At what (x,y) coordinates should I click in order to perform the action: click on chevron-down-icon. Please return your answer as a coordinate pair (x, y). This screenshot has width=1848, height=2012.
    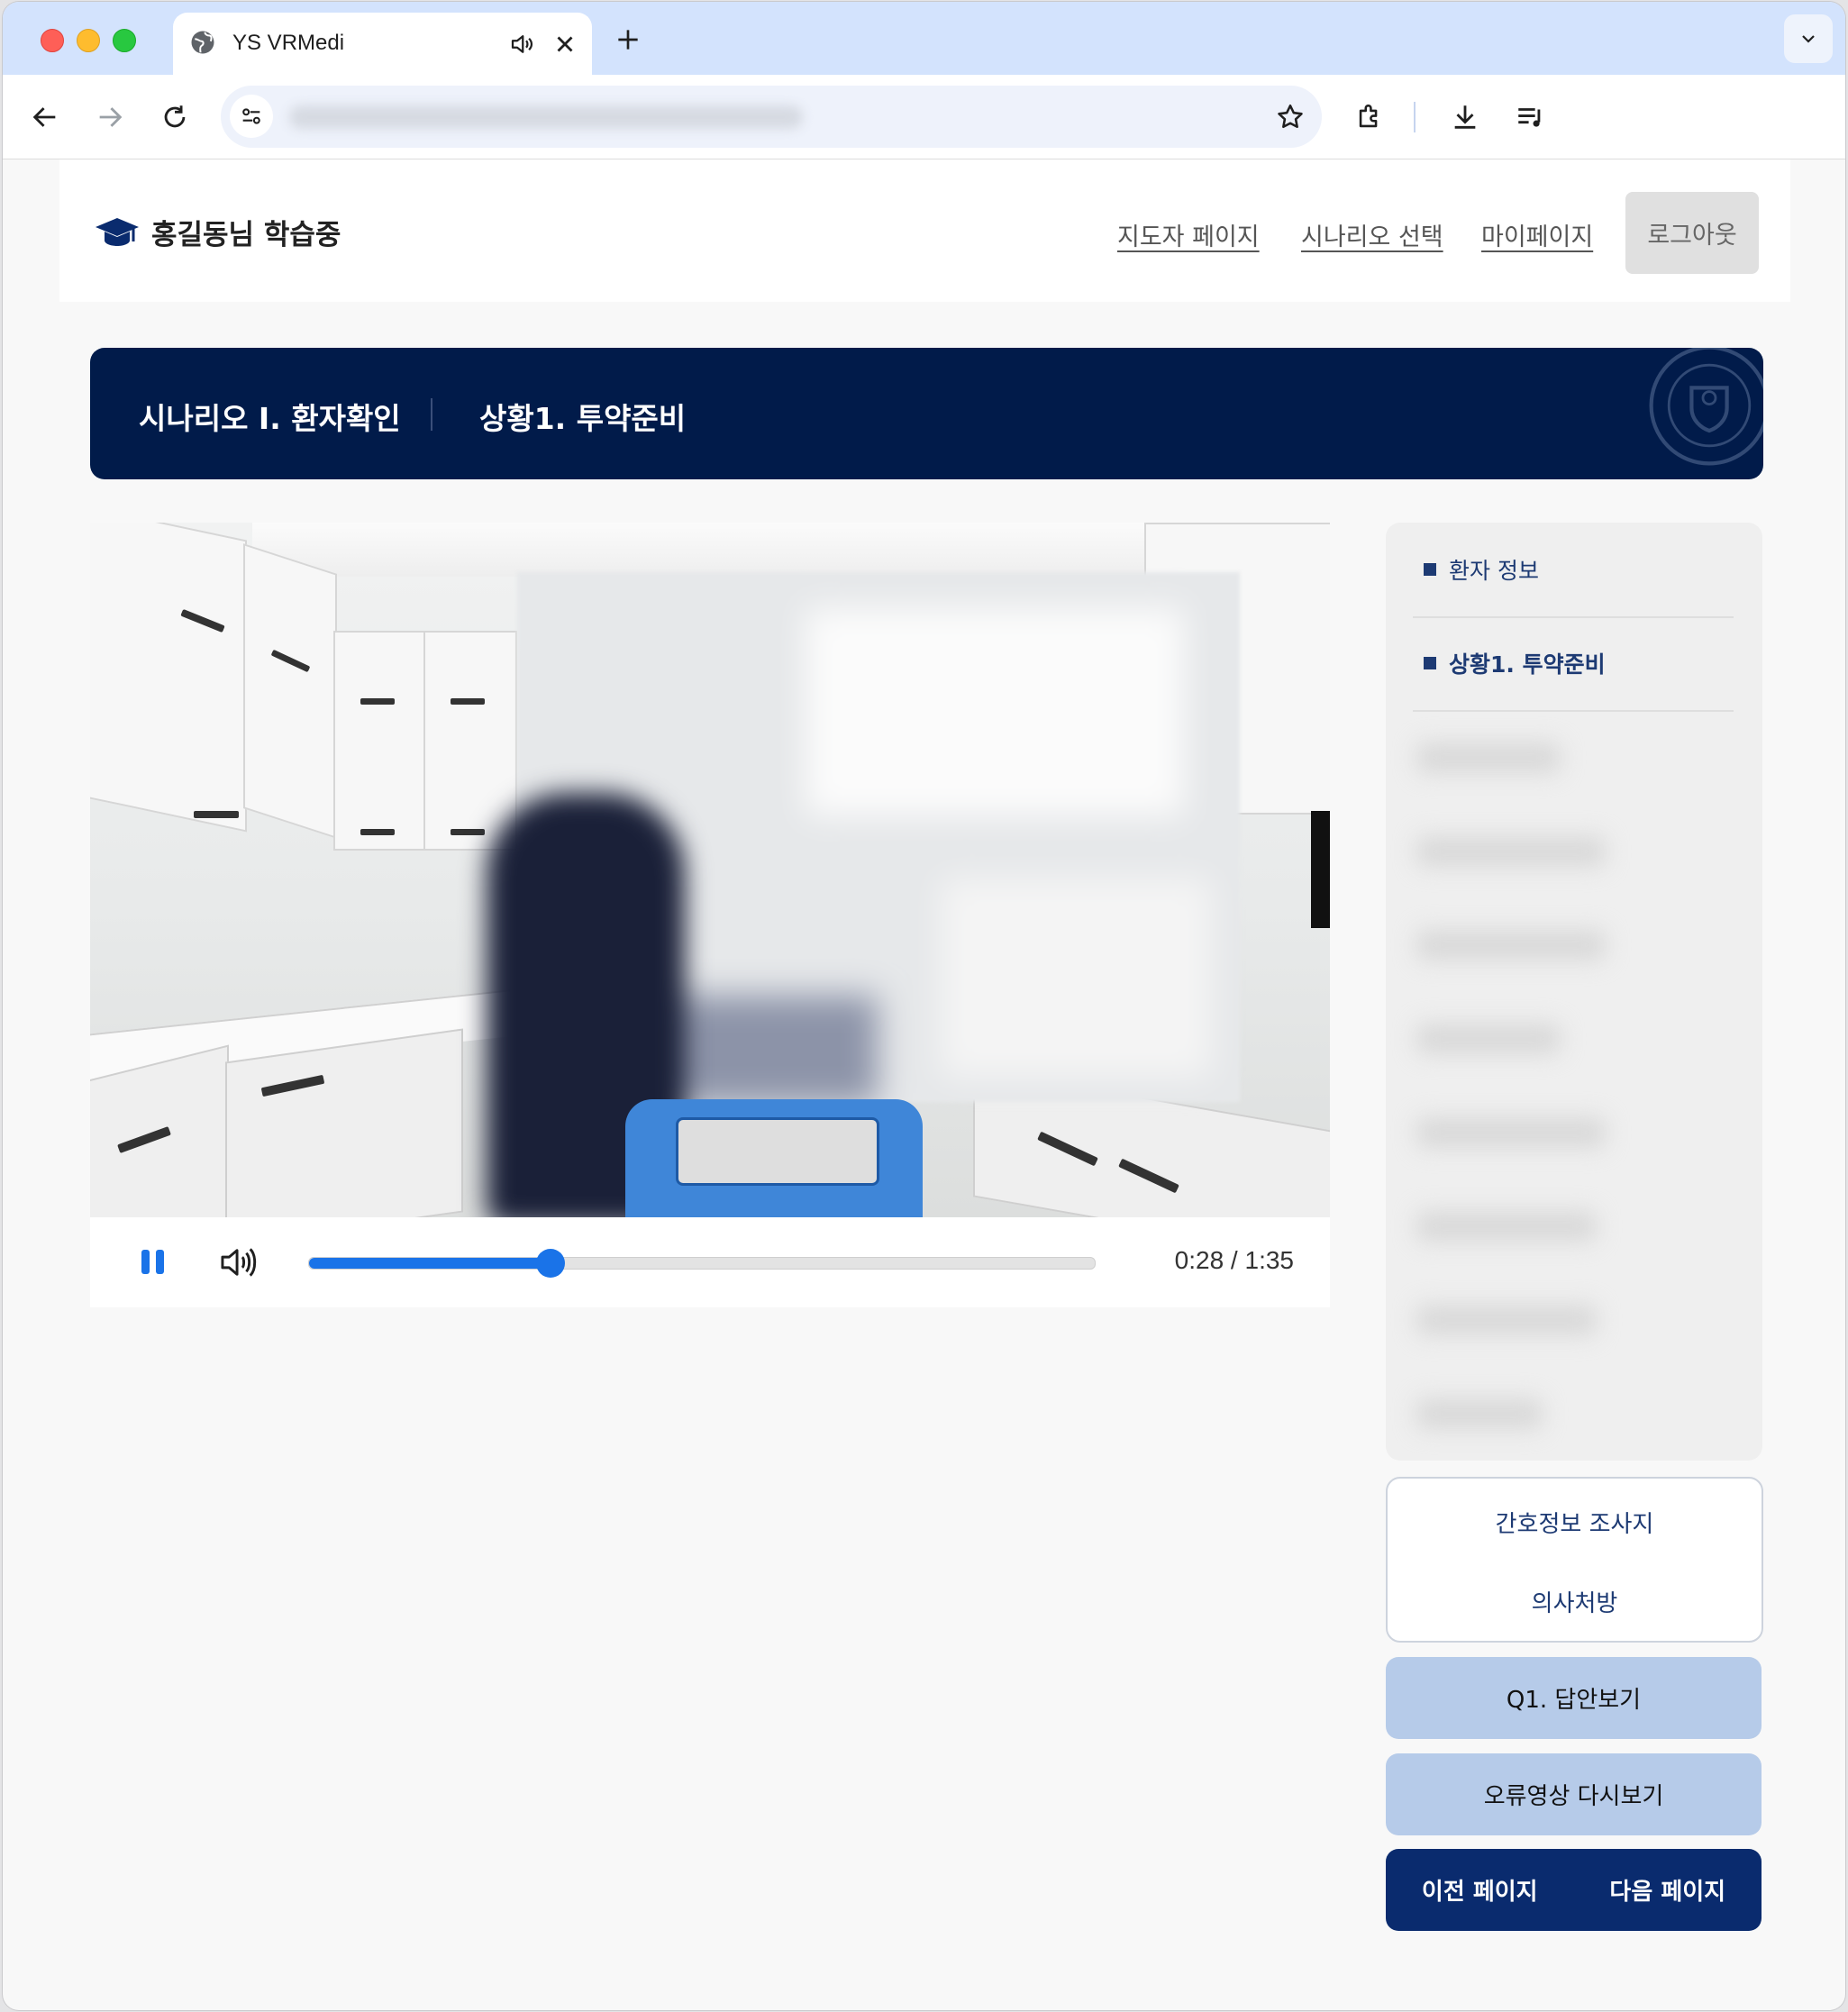
    Looking at the image, I should click on (1808, 39).